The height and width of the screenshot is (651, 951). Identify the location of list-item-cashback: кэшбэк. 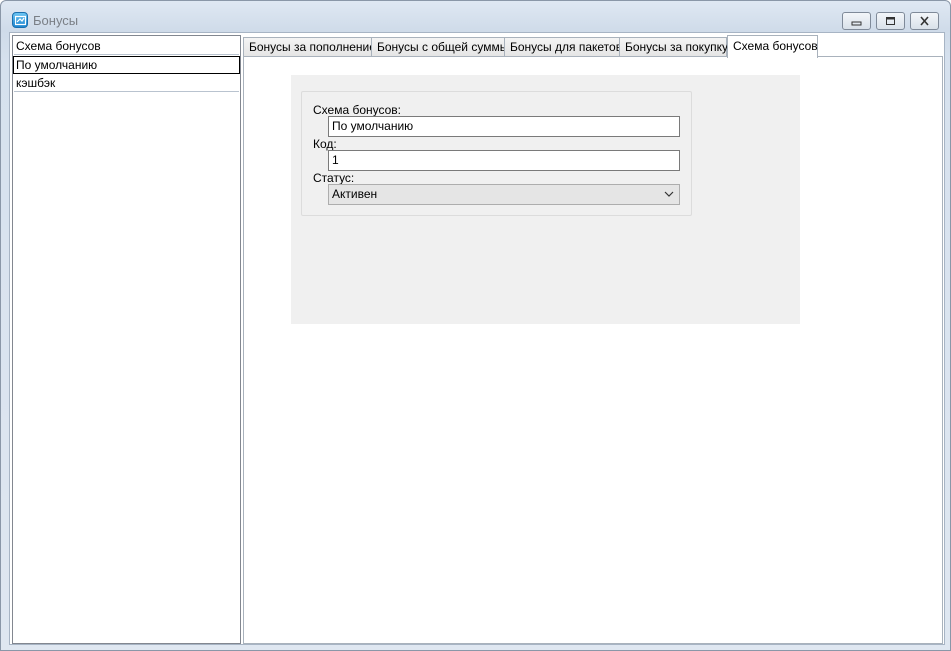
(126, 83).